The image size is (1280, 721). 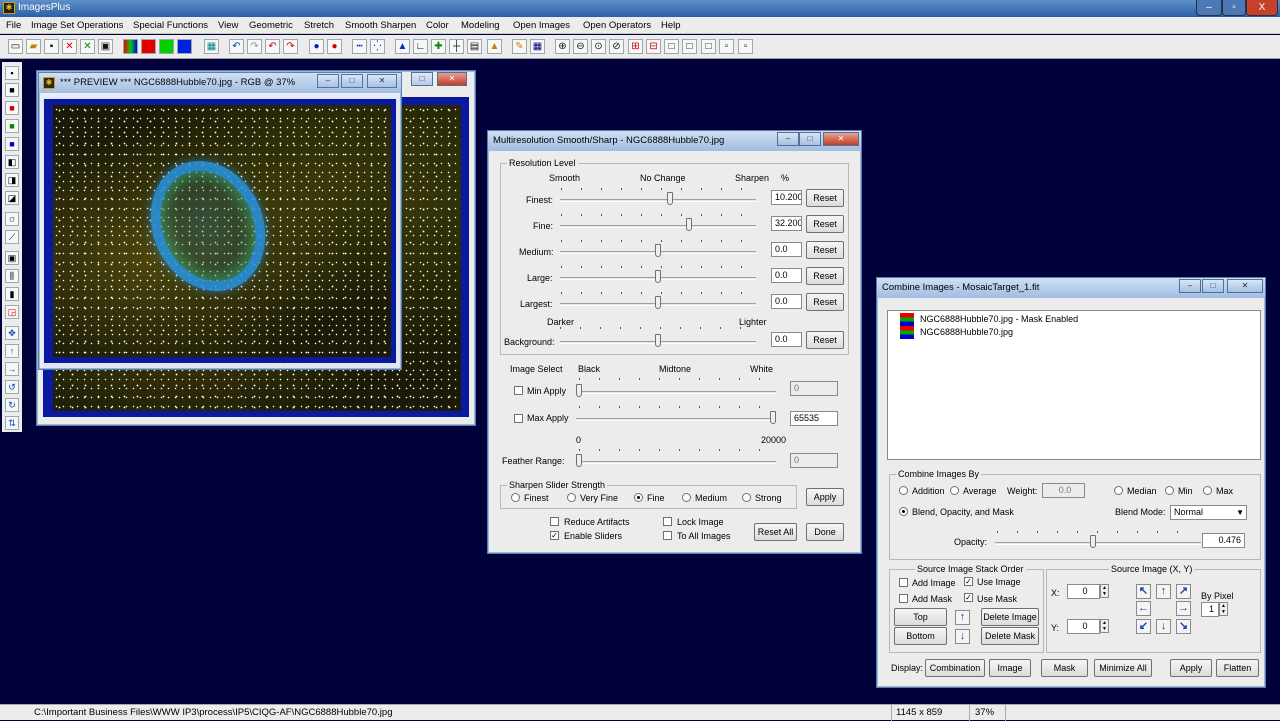 What do you see at coordinates (12, 108) in the screenshot?
I see `red-square-icon: ■` at bounding box center [12, 108].